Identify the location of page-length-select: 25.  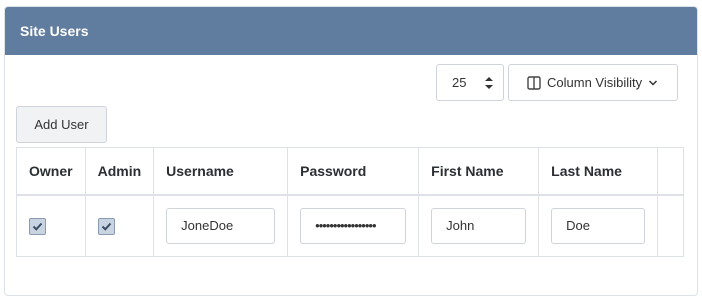
(470, 82).